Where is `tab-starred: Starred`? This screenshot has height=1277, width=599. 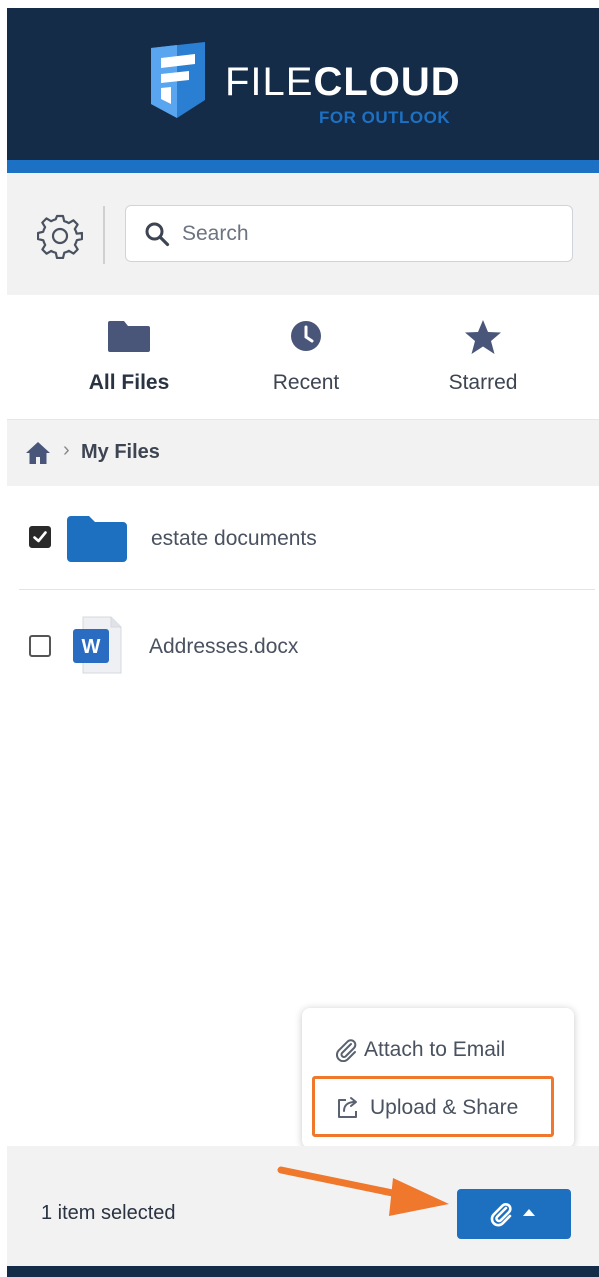
tab-starred: Starred is located at coordinates (483, 357).